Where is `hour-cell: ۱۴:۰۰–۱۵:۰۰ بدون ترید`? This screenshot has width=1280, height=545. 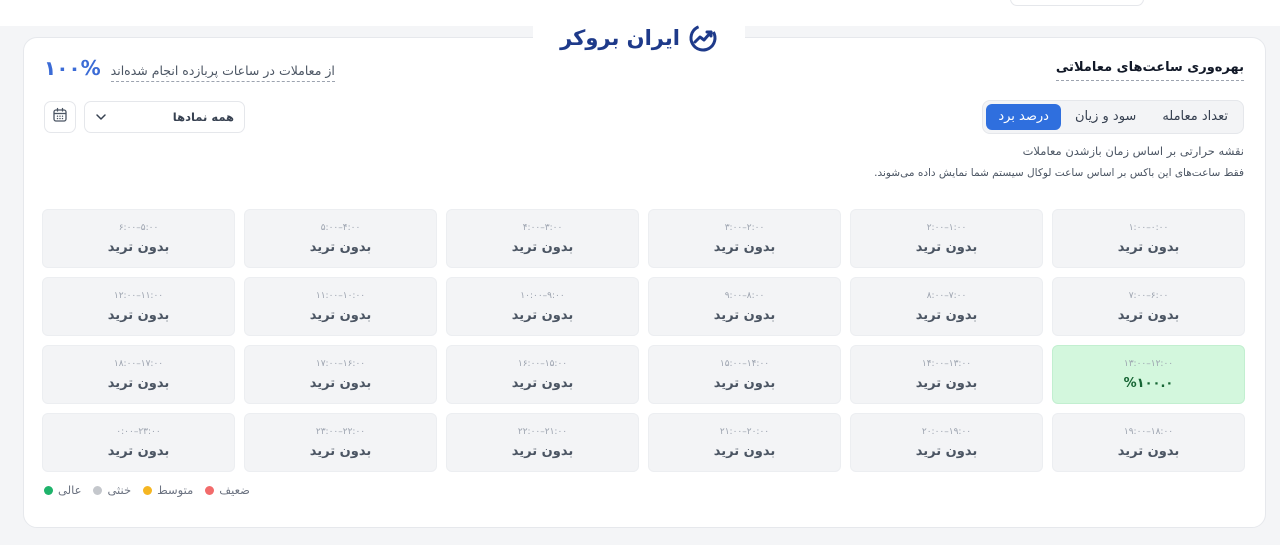
hour-cell: ۱۴:۰۰–۱۵:۰۰ بدون ترید is located at coordinates (744, 374).